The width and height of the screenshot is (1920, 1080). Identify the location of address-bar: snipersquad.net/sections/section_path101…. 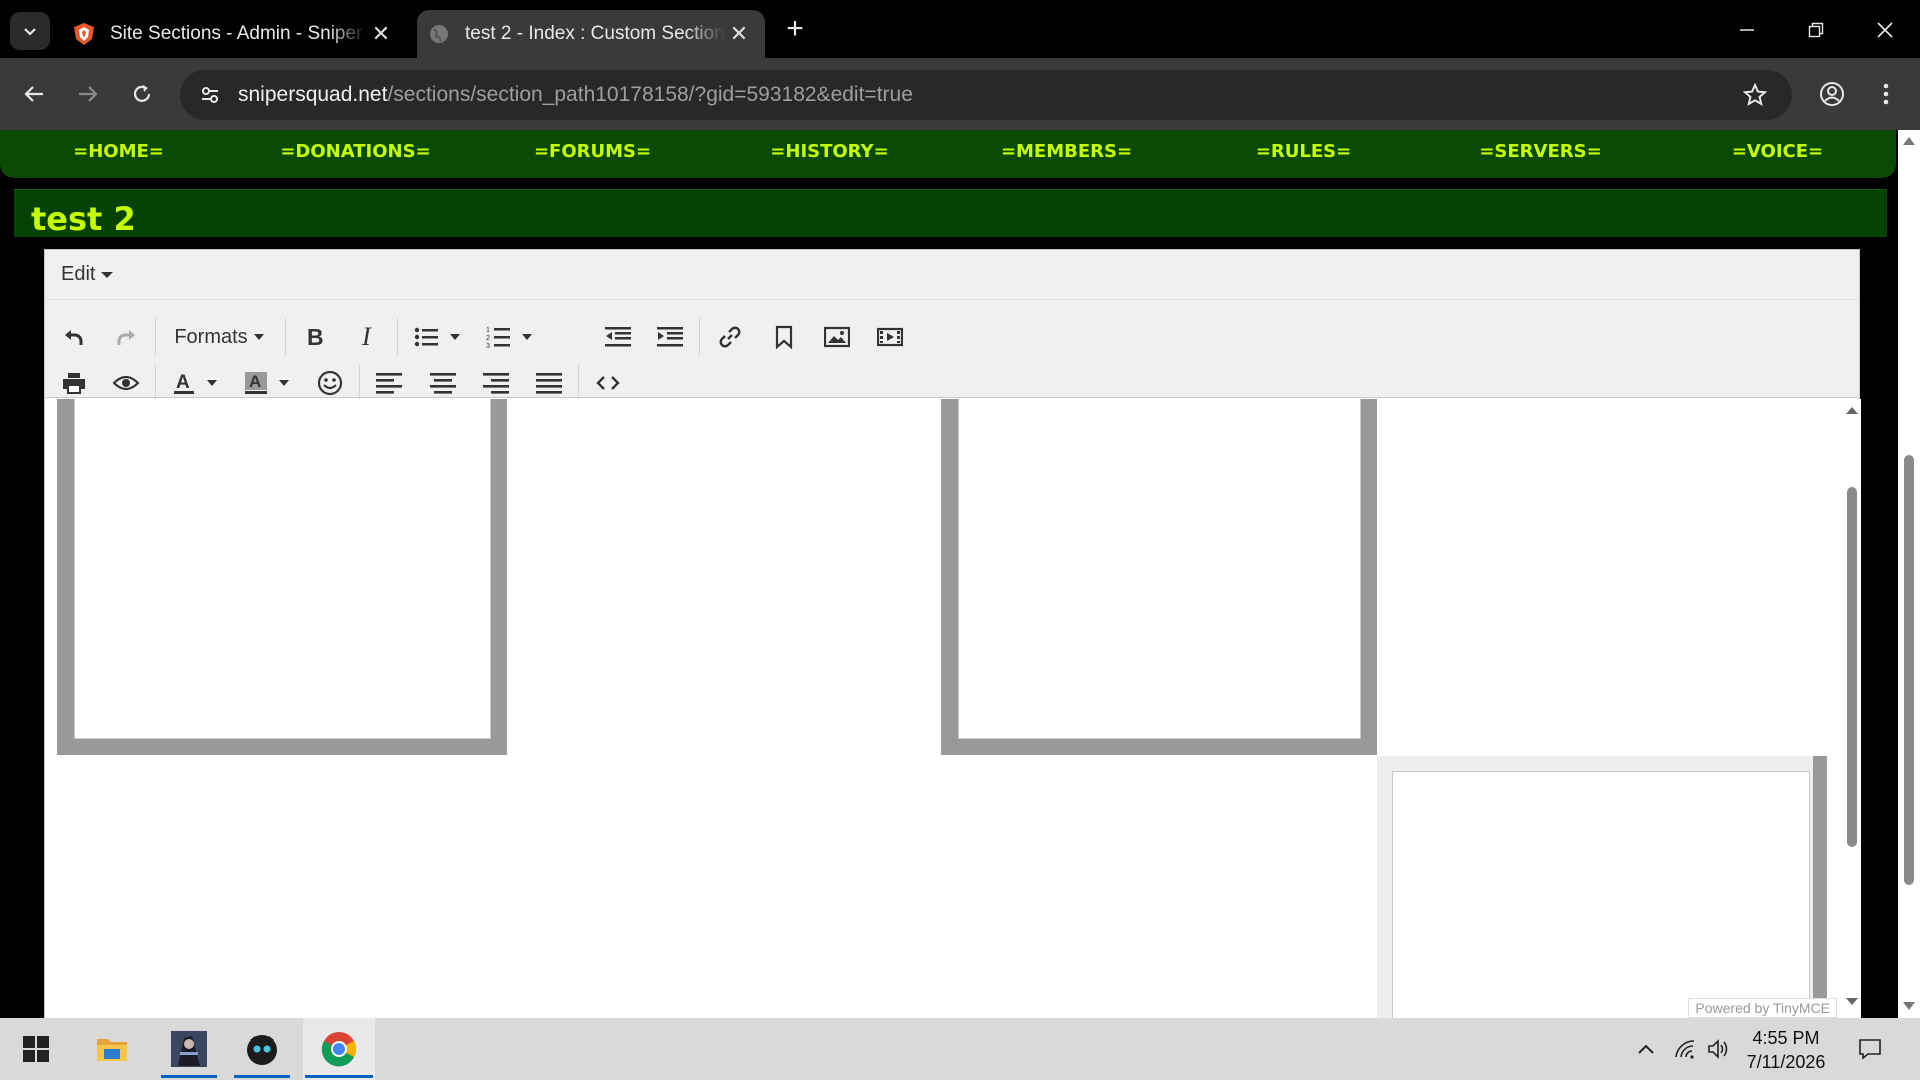
(986, 95).